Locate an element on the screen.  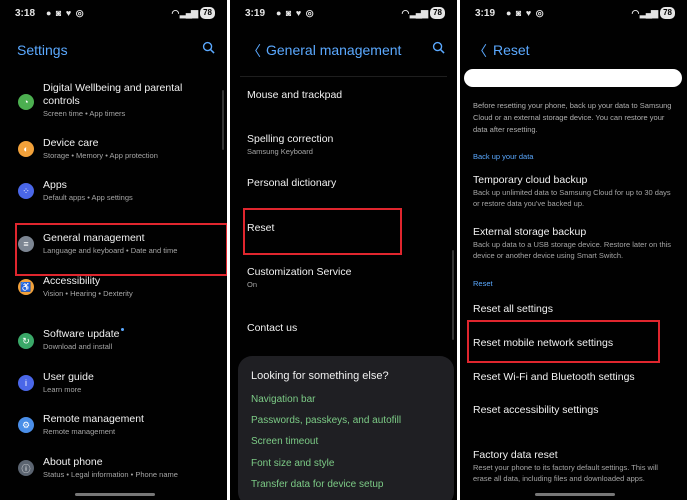
item-title: User guide is located at coordinates (68, 377).